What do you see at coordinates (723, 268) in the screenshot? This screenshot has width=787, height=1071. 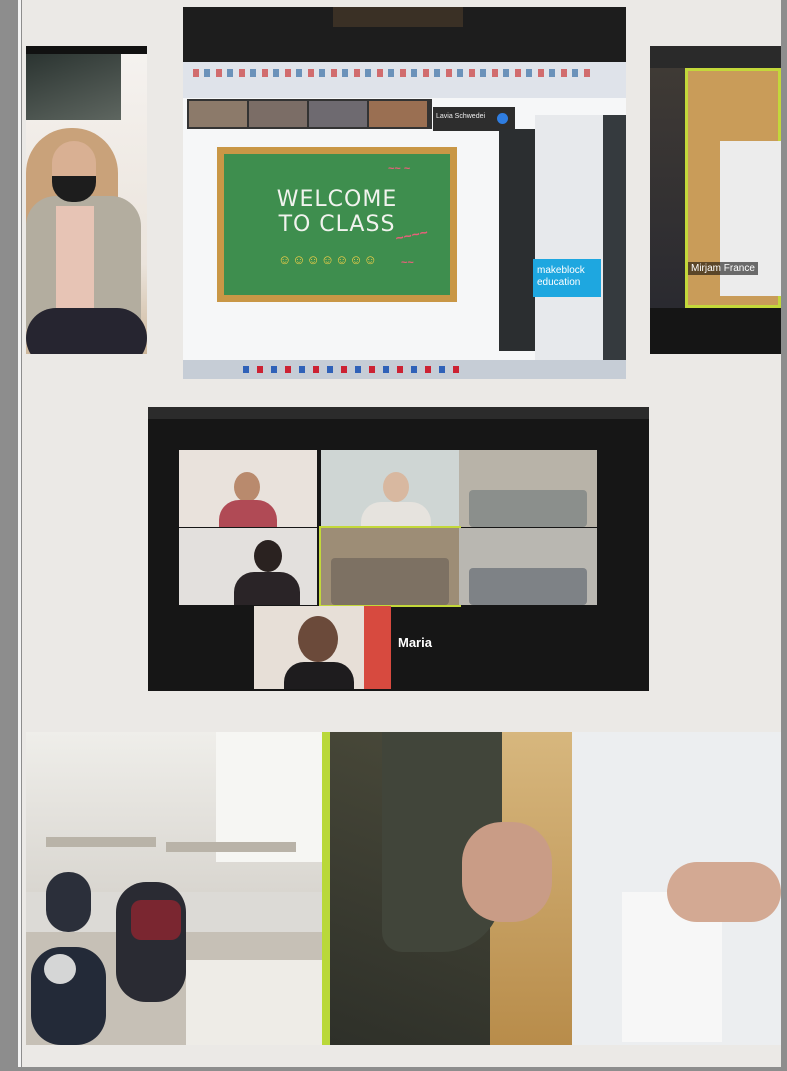 I see `participant-label: Mirjam France` at bounding box center [723, 268].